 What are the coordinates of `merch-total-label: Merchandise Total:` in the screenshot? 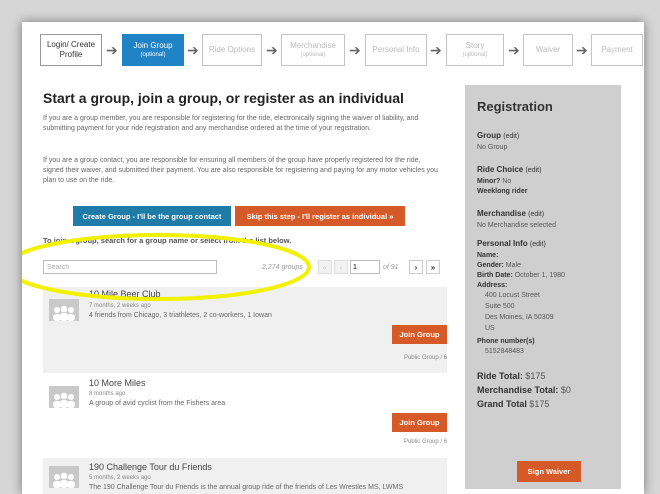 It's located at (518, 390).